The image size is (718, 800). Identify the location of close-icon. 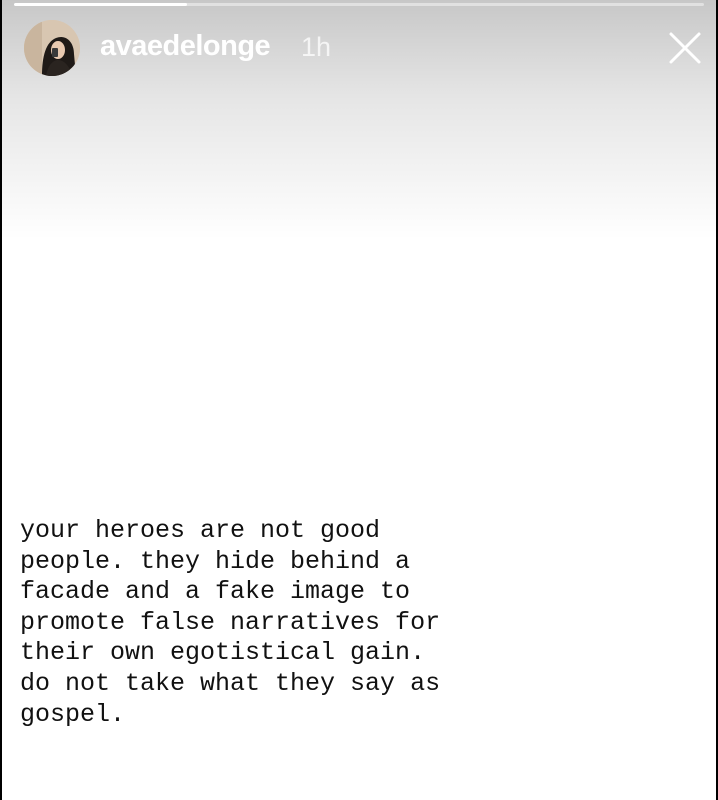
(685, 48).